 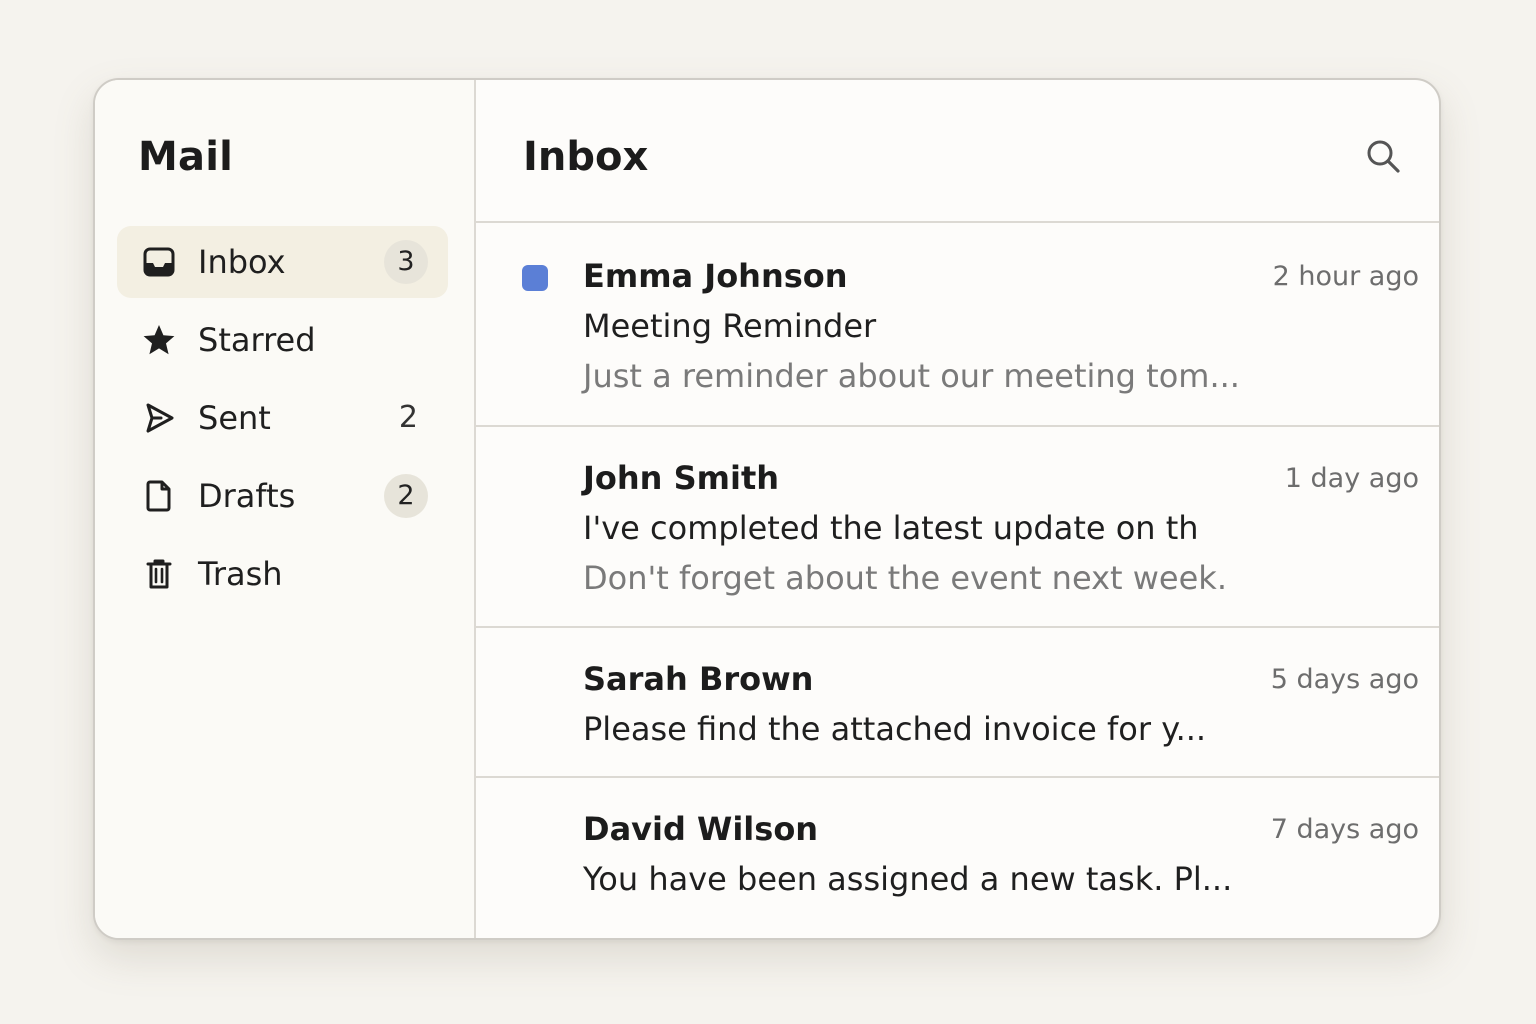 What do you see at coordinates (957, 151) in the screenshot?
I see `main-header: Inbox` at bounding box center [957, 151].